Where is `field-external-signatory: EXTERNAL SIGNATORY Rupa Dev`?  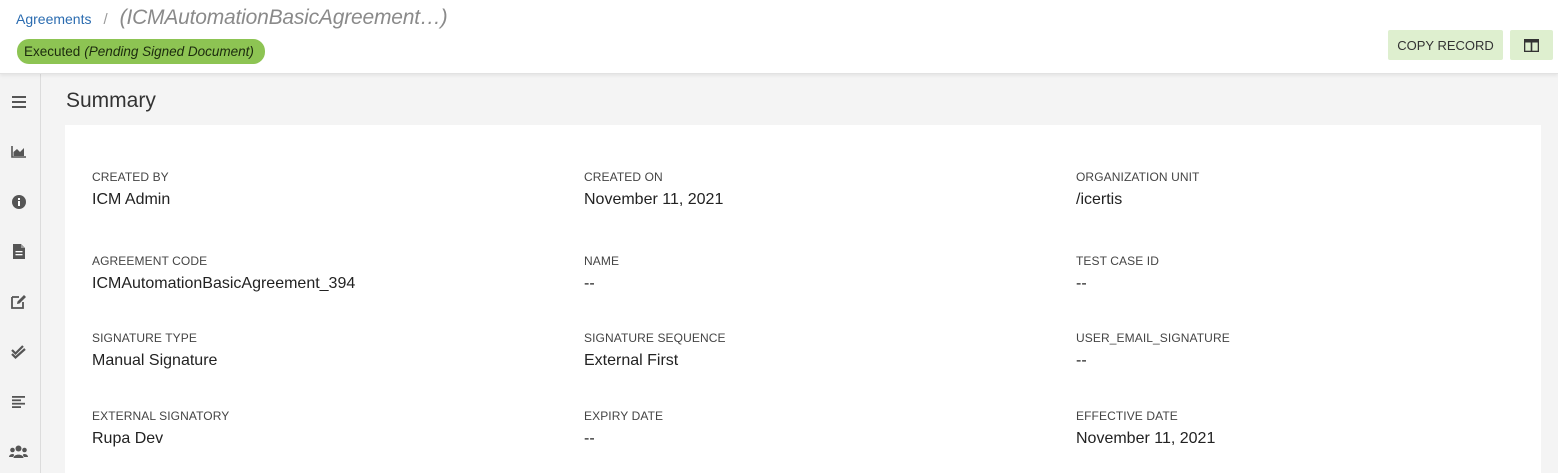 field-external-signatory: EXTERNAL SIGNATORY Rupa Dev is located at coordinates (160, 428).